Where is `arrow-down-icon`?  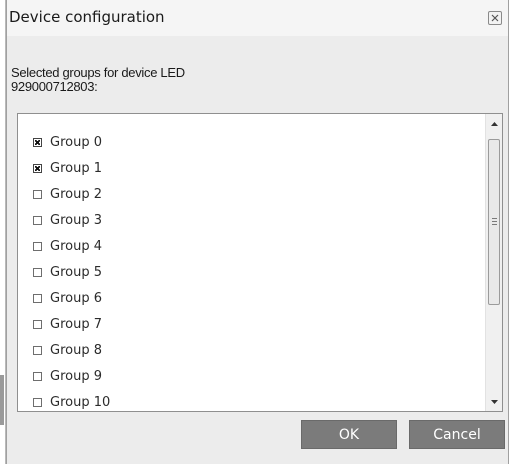 arrow-down-icon is located at coordinates (494, 401).